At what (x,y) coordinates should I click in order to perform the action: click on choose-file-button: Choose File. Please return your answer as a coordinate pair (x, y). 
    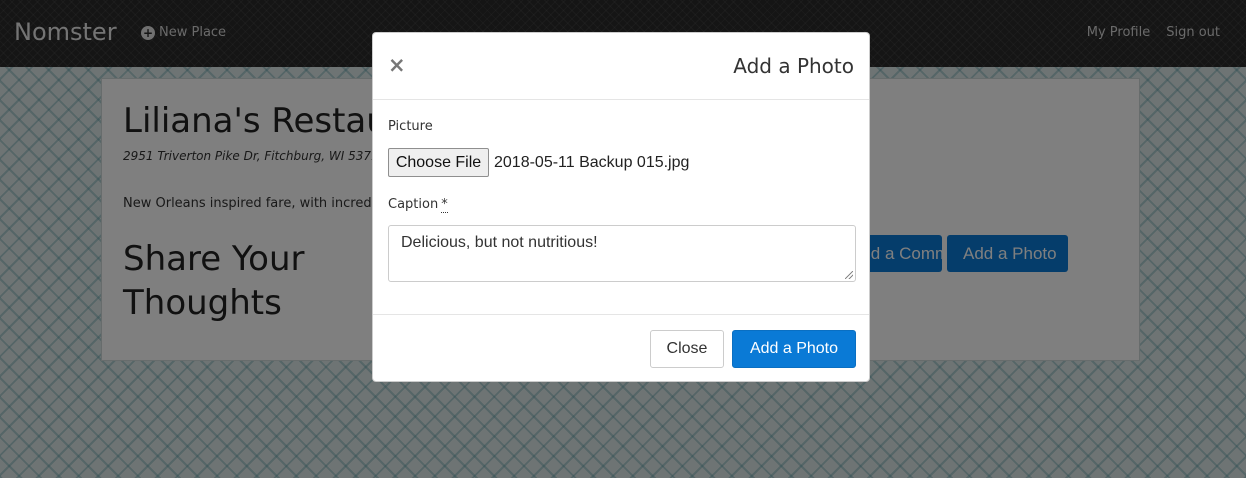
    Looking at the image, I should click on (438, 162).